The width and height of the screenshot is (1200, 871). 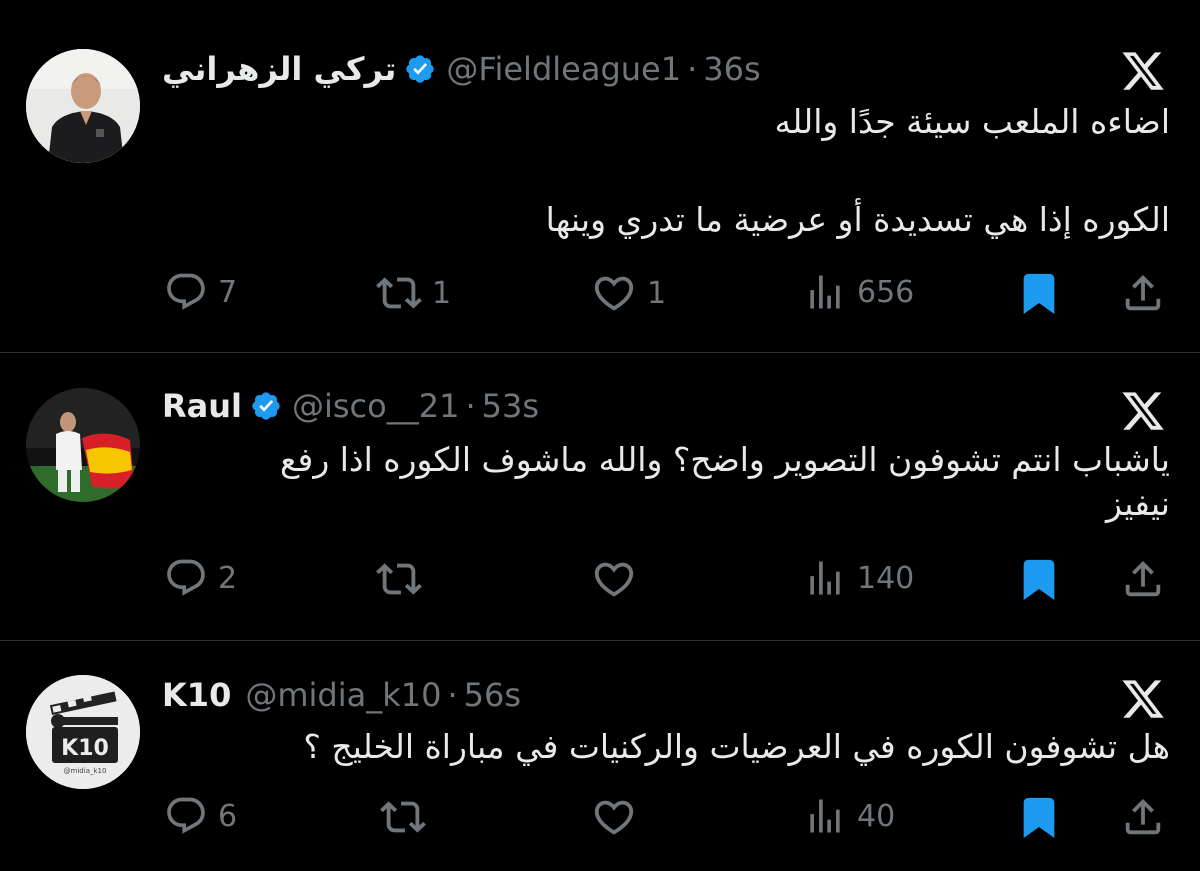 I want to click on tweet-text-line: نيفيز, so click(x=1137, y=503).